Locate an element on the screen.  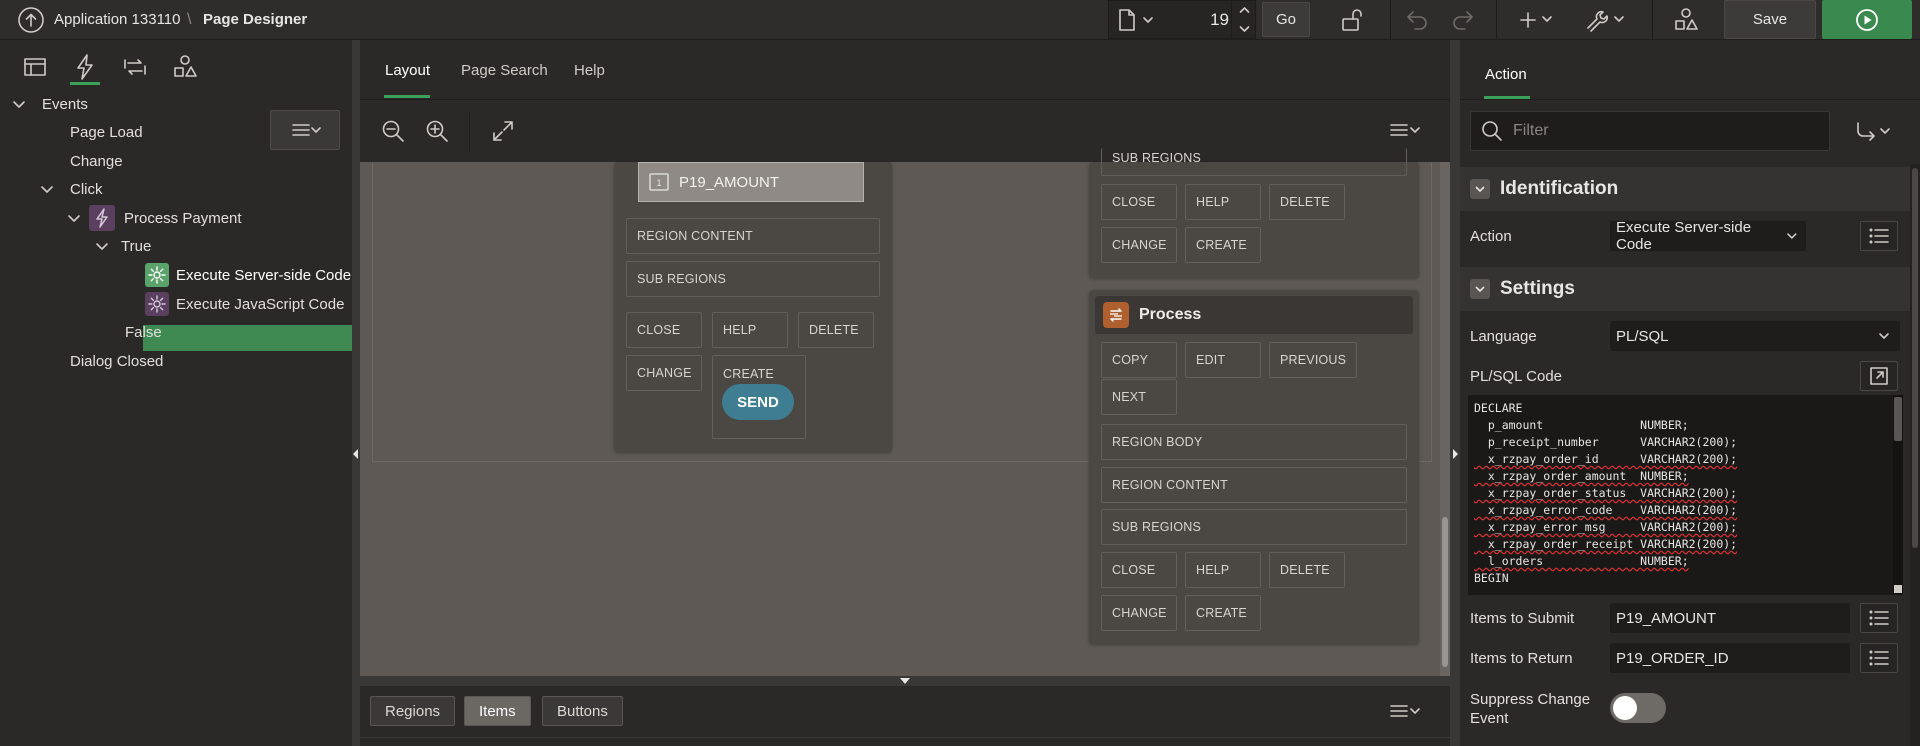
filter-input: Filter is located at coordinates (1650, 131).